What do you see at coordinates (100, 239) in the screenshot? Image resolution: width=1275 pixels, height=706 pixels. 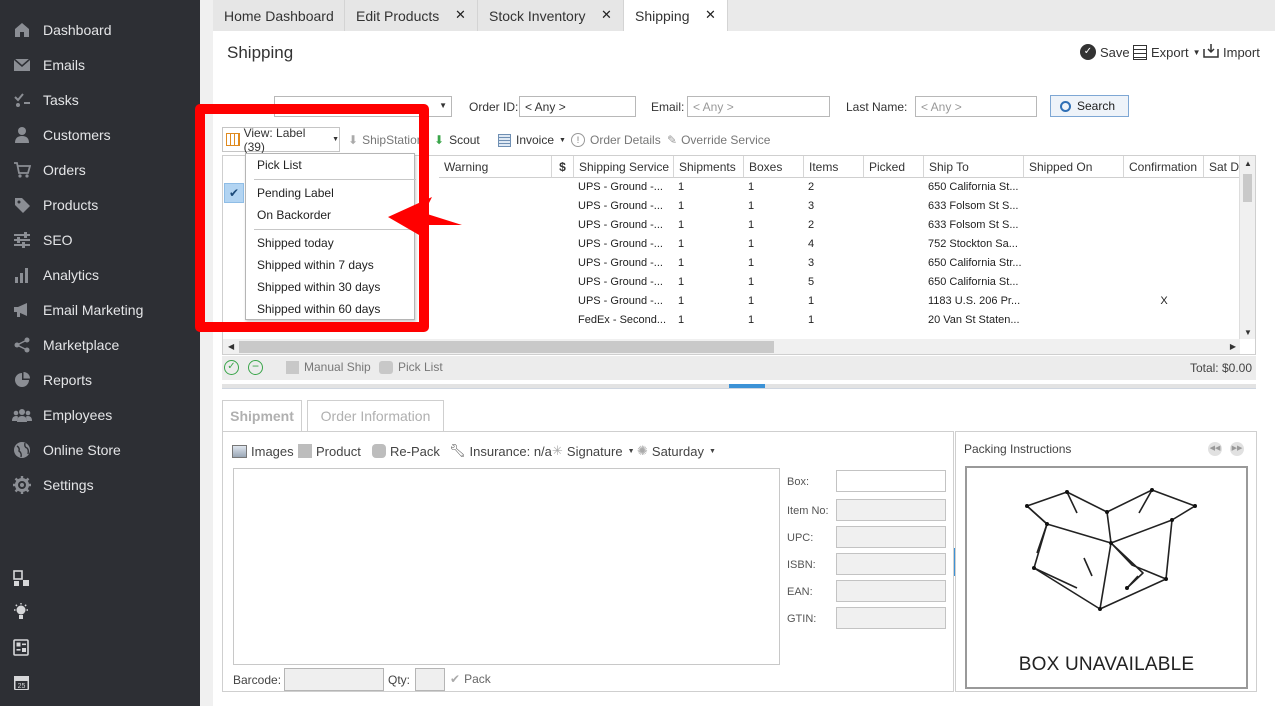 I see `sidebar-item-seo: SEO` at bounding box center [100, 239].